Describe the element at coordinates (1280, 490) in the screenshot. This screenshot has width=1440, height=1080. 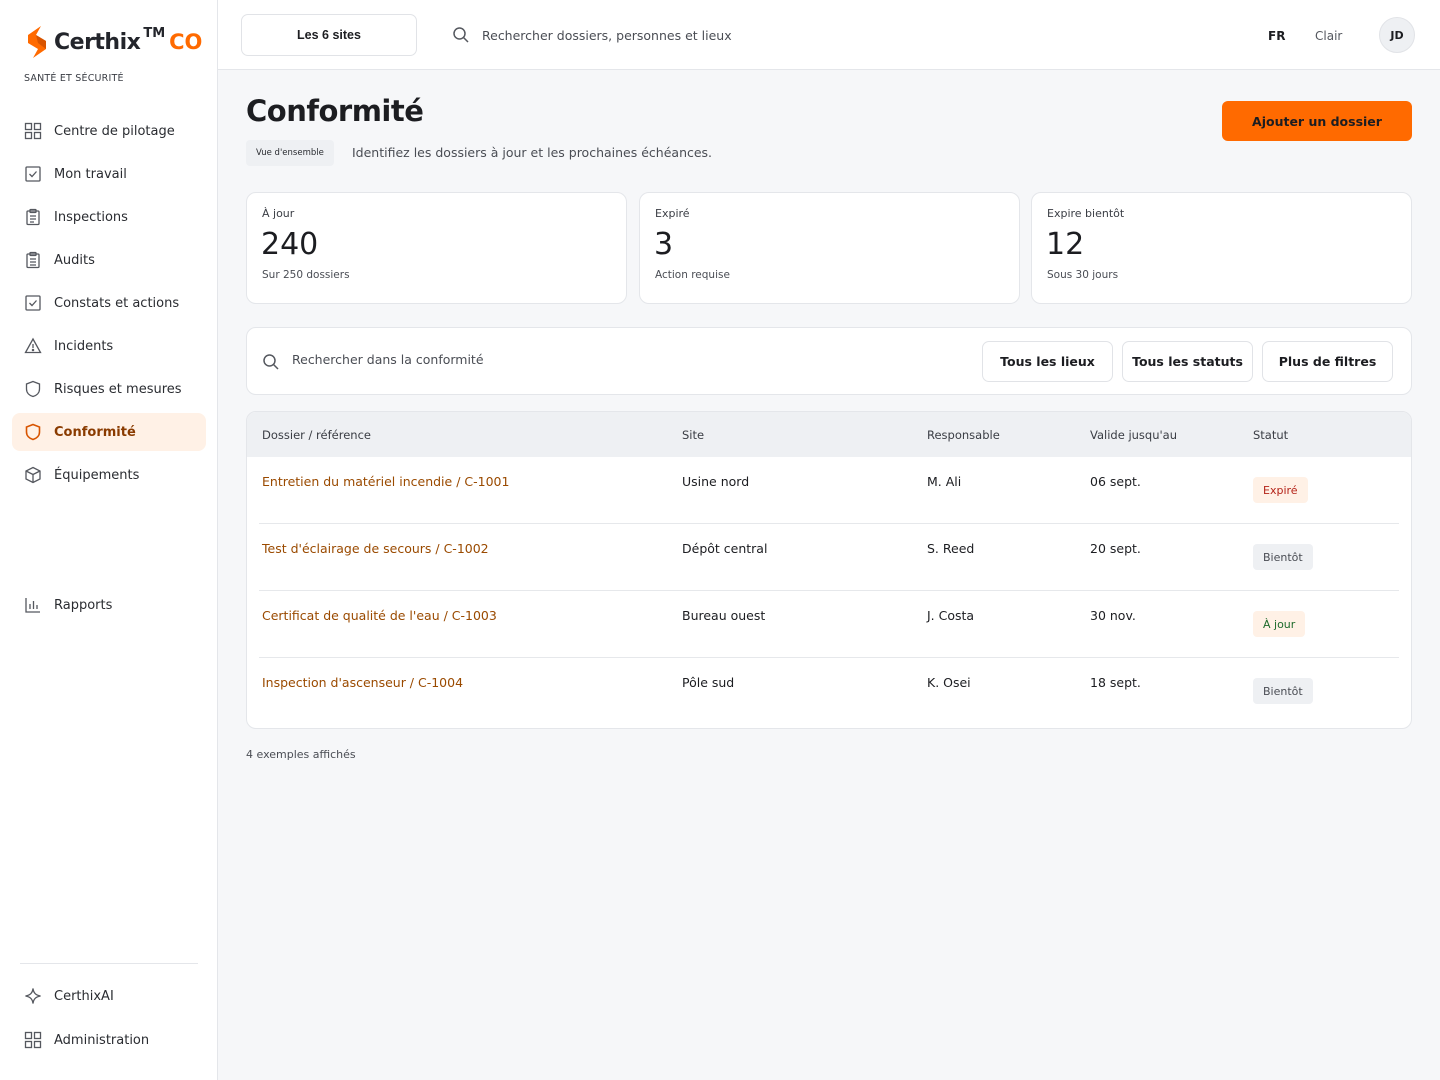
I see `status-badge: Expiré` at that location.